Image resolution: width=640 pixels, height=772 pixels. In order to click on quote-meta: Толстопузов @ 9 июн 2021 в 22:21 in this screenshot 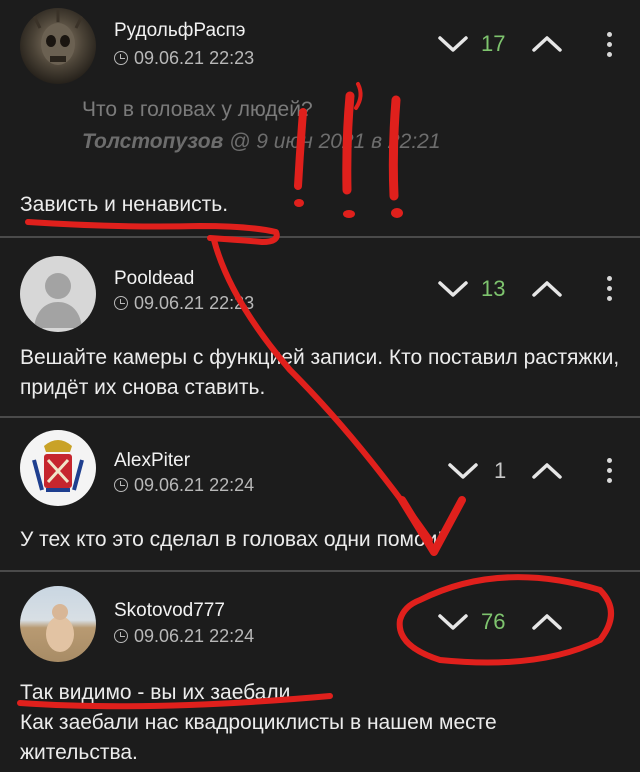, I will do `click(261, 141)`.